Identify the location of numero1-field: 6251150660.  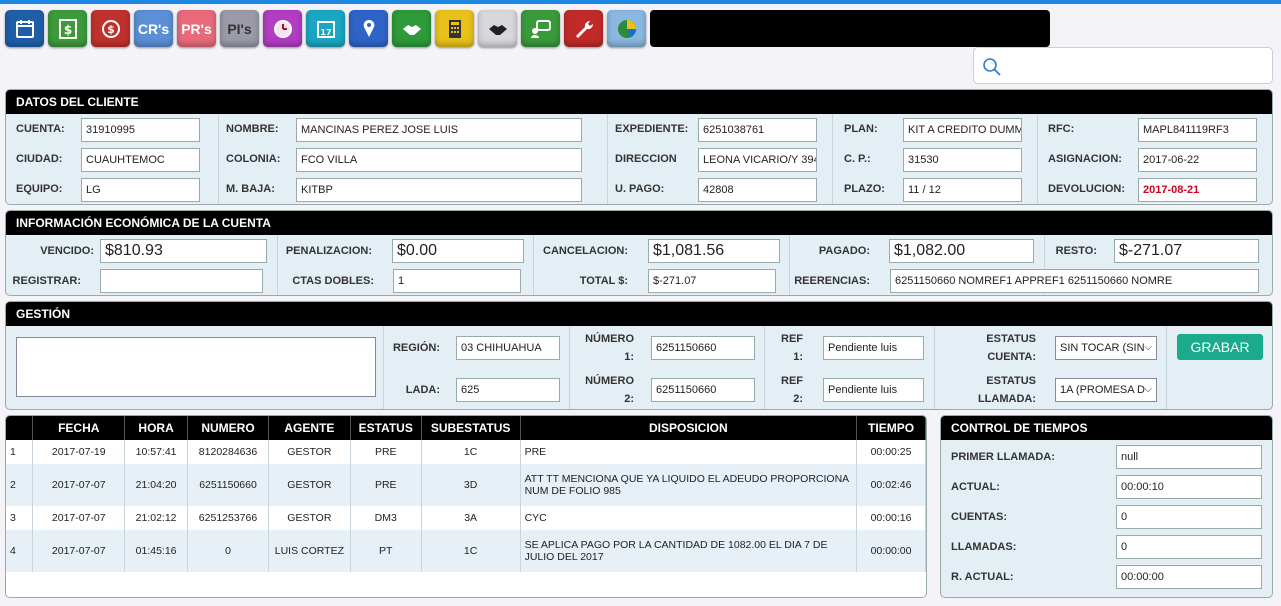
(703, 348).